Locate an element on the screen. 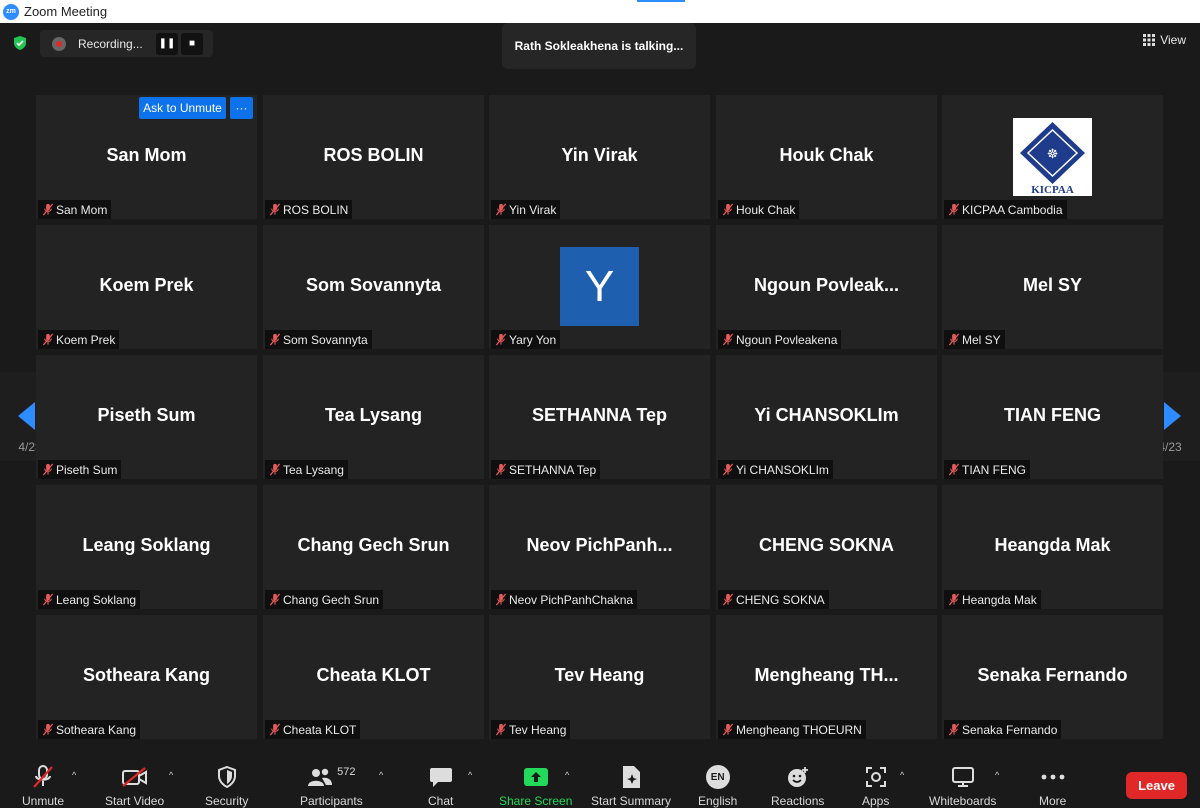 Image resolution: width=1200 pixels, height=808 pixels. participant-name-text: Koem Prek is located at coordinates (86, 339).